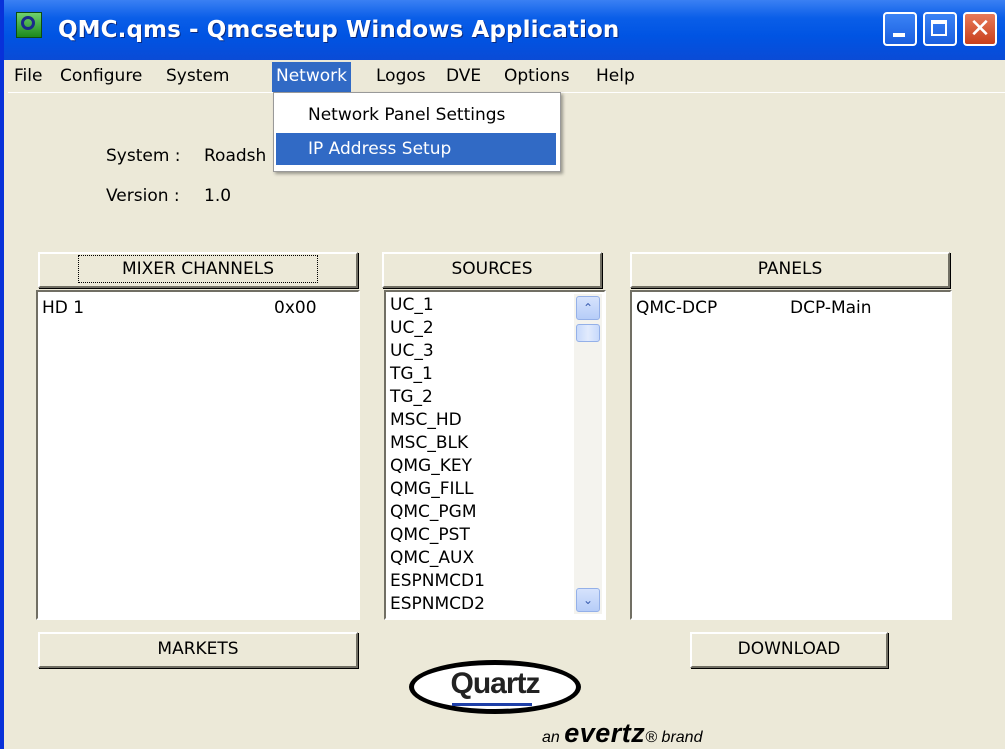  Describe the element at coordinates (791, 455) in the screenshot. I see `panels-list: QMC-DCP DCP-Main` at that location.